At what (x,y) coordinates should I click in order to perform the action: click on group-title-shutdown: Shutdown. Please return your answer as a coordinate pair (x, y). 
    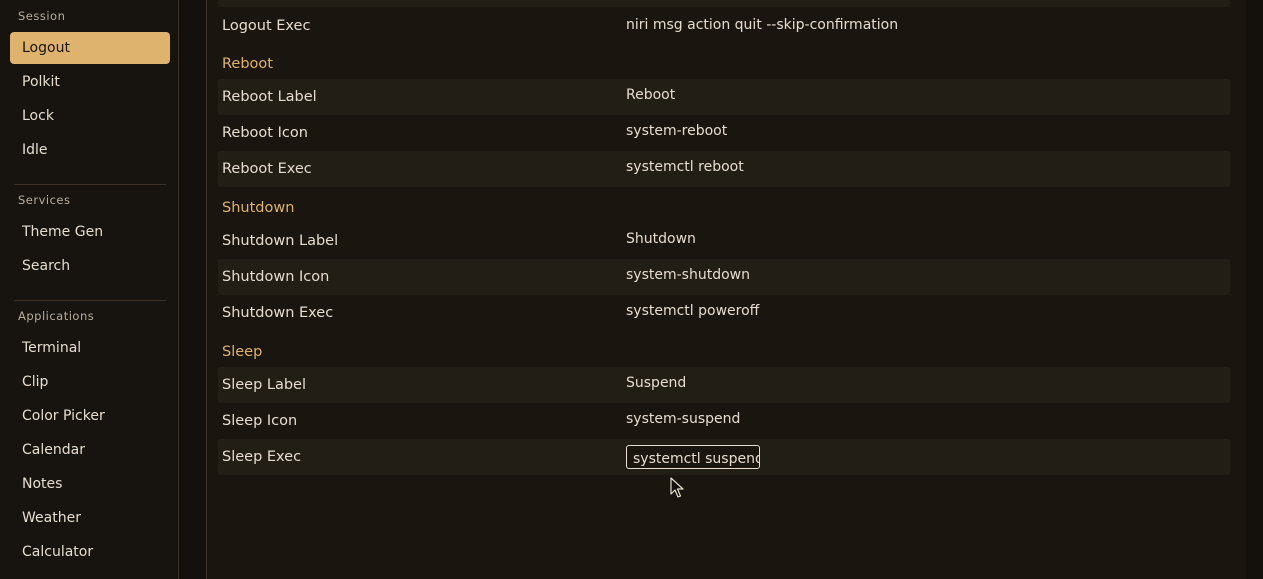
    Looking at the image, I should click on (258, 208).